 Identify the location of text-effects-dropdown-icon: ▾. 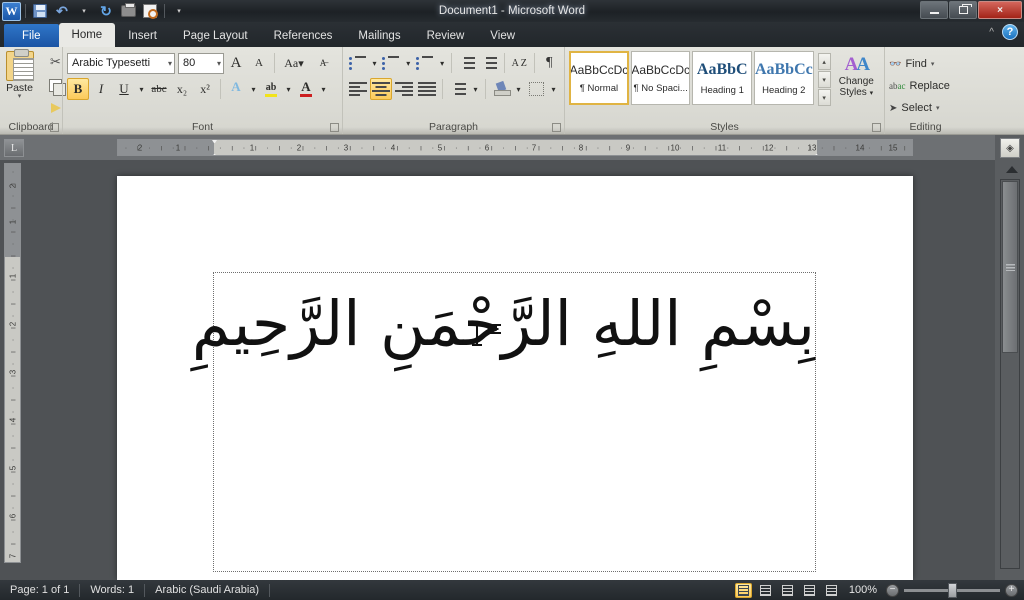
(253, 89).